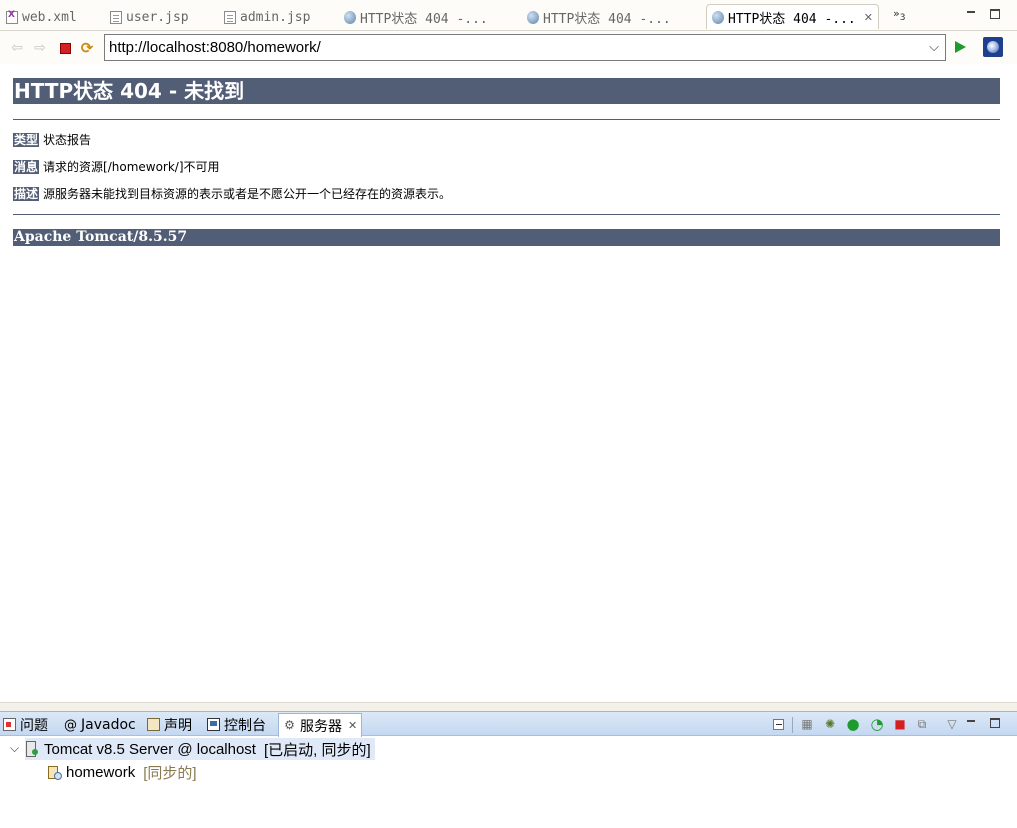 The height and width of the screenshot is (828, 1017). I want to click on web-module-icon, so click(54, 772).